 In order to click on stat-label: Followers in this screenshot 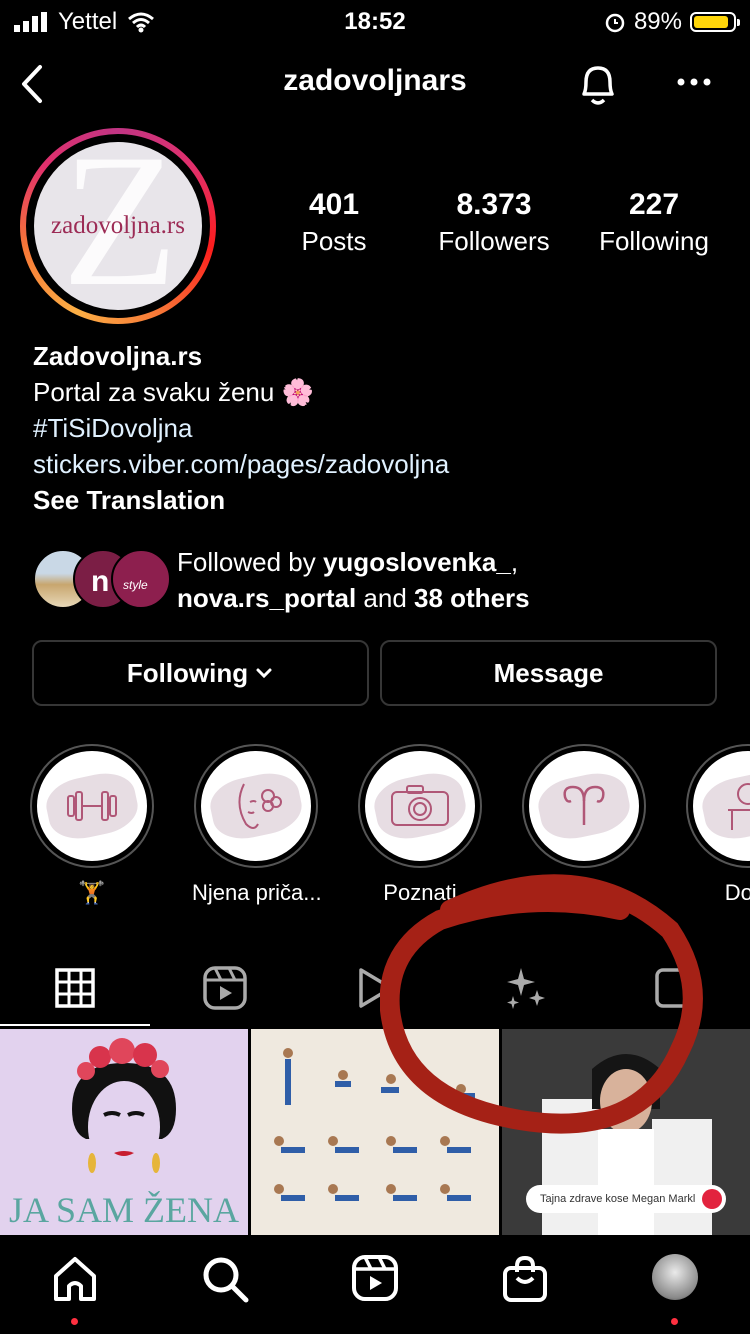, I will do `click(494, 241)`.